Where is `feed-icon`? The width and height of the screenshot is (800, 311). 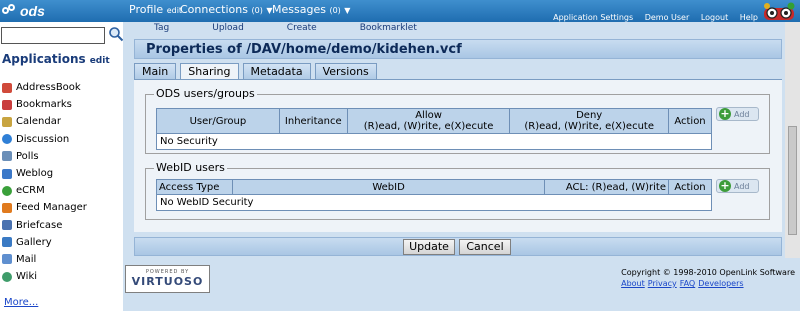
feed-icon is located at coordinates (7, 207).